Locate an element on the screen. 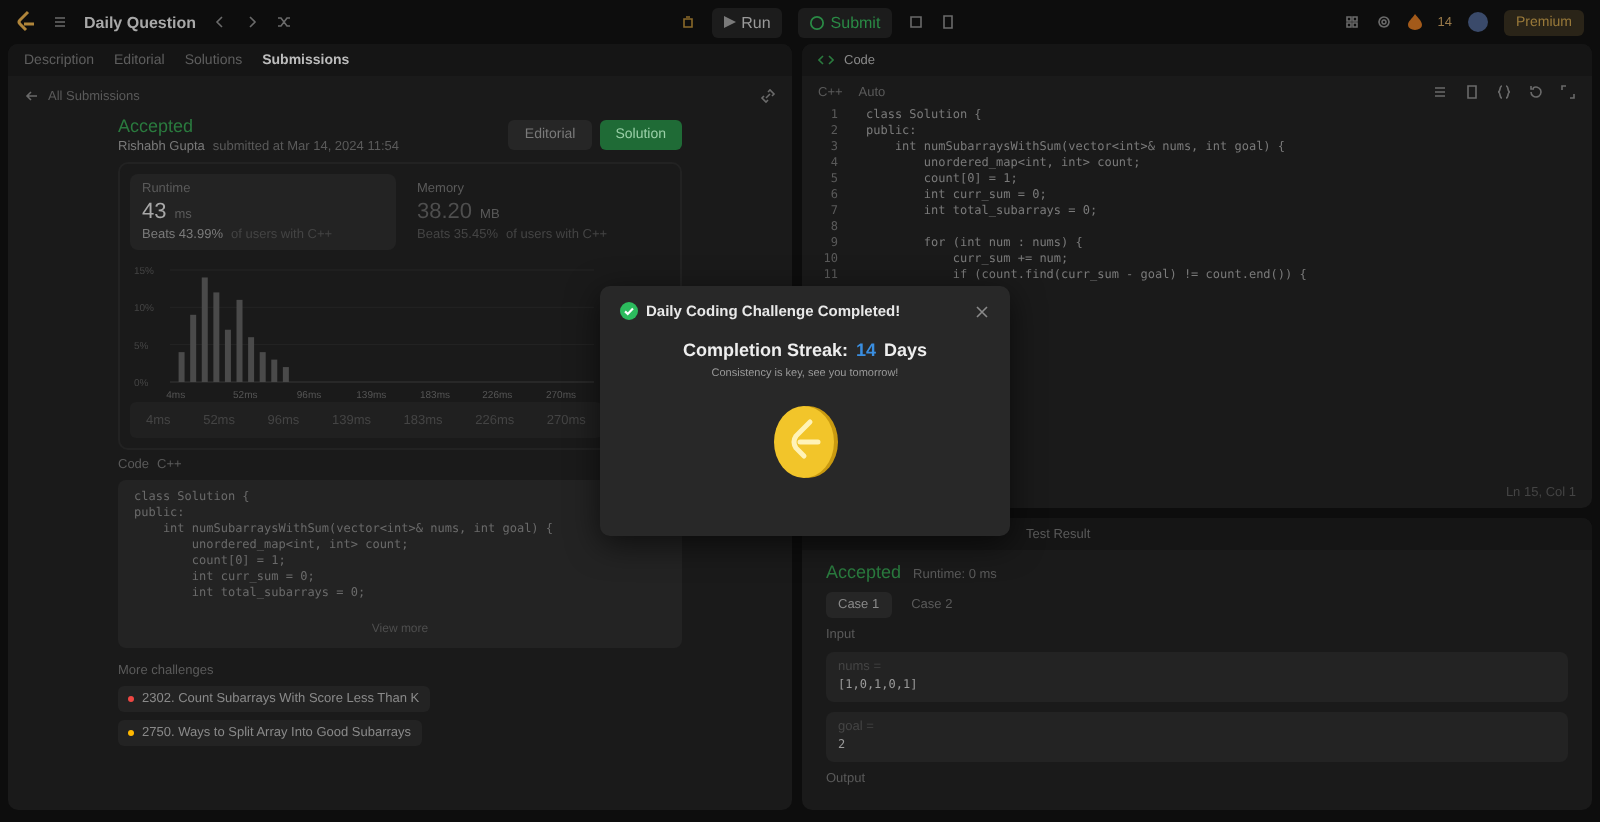  close-button is located at coordinates (982, 311).